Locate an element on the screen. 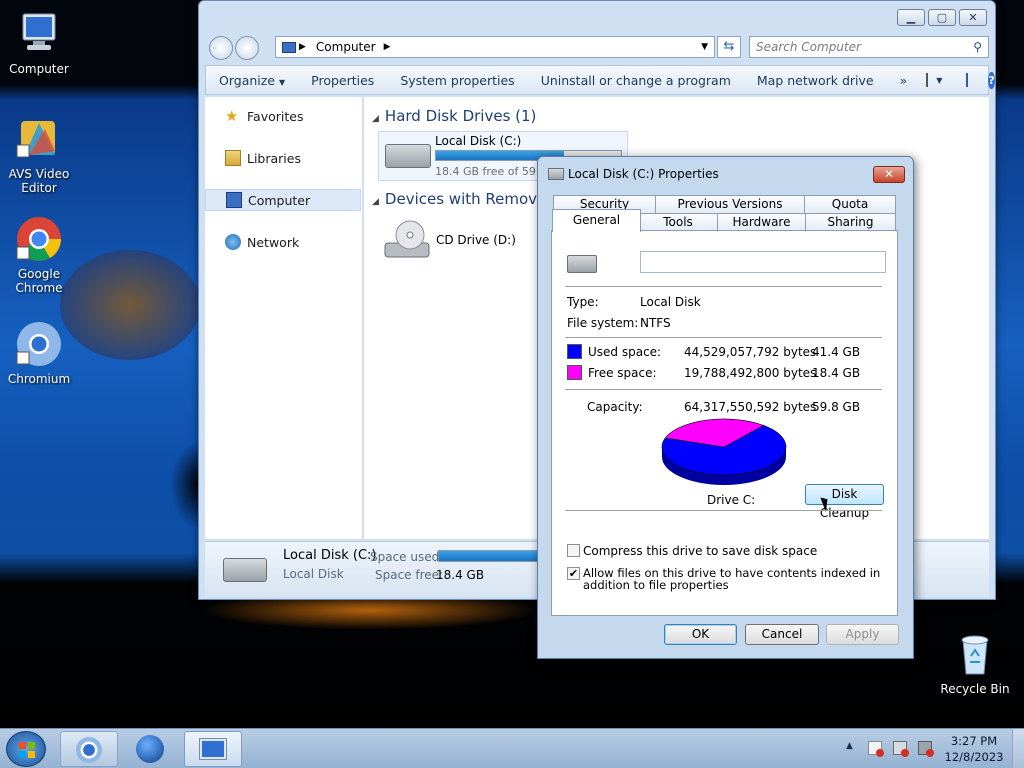 Image resolution: width=1024 pixels, height=768 pixels. volume-muted-icon is located at coordinates (926, 749).